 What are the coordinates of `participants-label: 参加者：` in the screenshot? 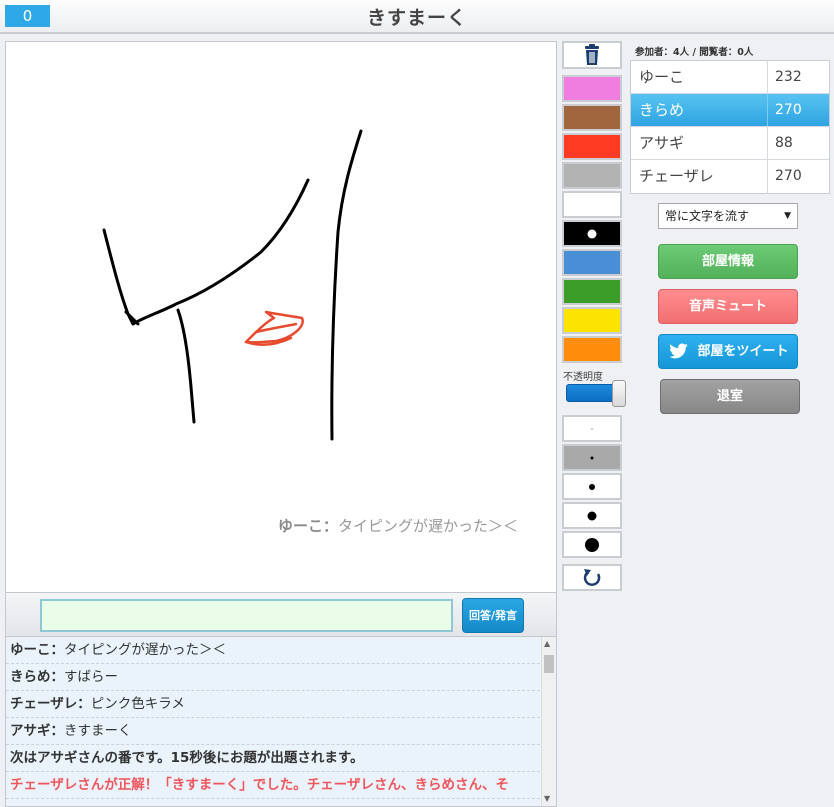 It's located at (654, 52).